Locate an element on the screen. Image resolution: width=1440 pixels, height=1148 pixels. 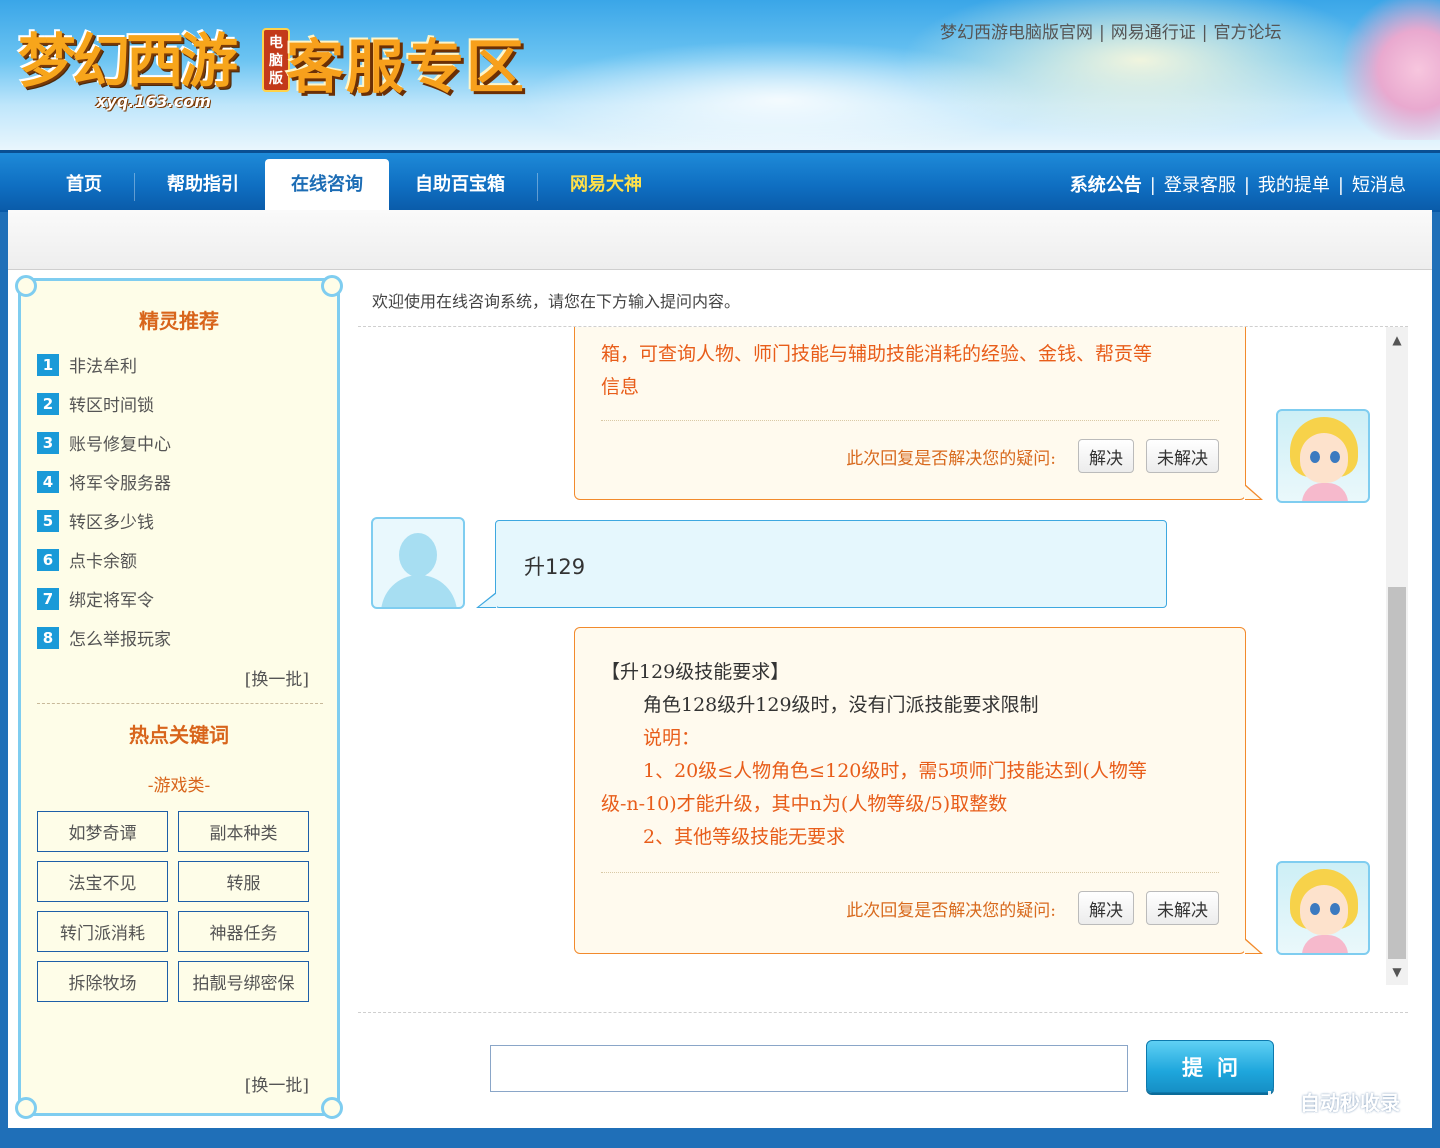
list-item: 5 转区多少钱 is located at coordinates (177, 520).